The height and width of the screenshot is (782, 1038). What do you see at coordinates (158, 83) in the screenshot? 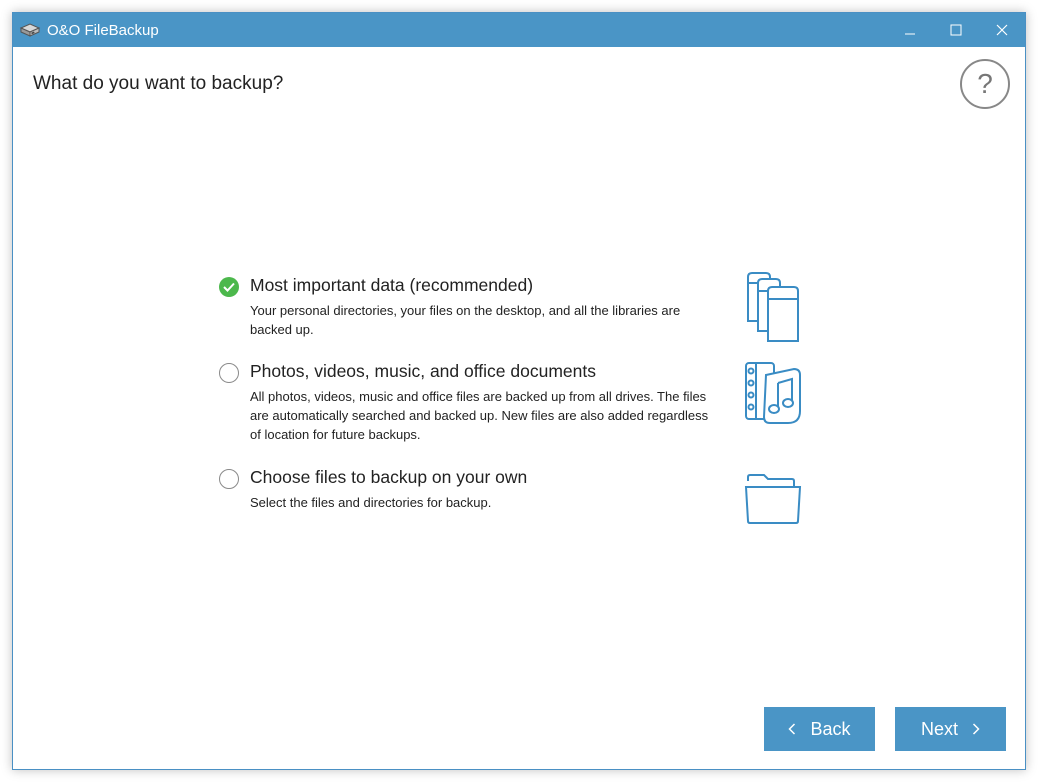
I see `page-title: What do you want to backup?` at bounding box center [158, 83].